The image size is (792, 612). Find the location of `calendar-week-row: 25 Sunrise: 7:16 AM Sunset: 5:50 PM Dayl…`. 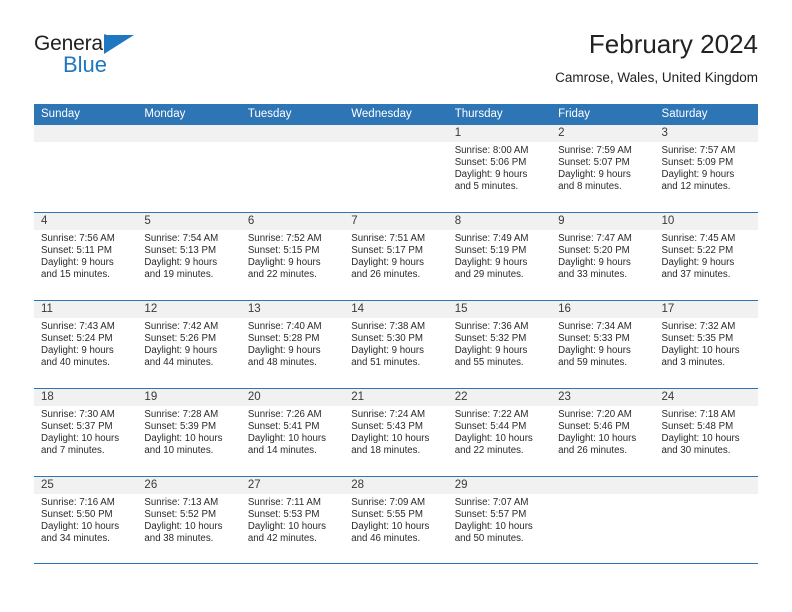

calendar-week-row: 25 Sunrise: 7:16 AM Sunset: 5:50 PM Dayl… is located at coordinates (396, 520).